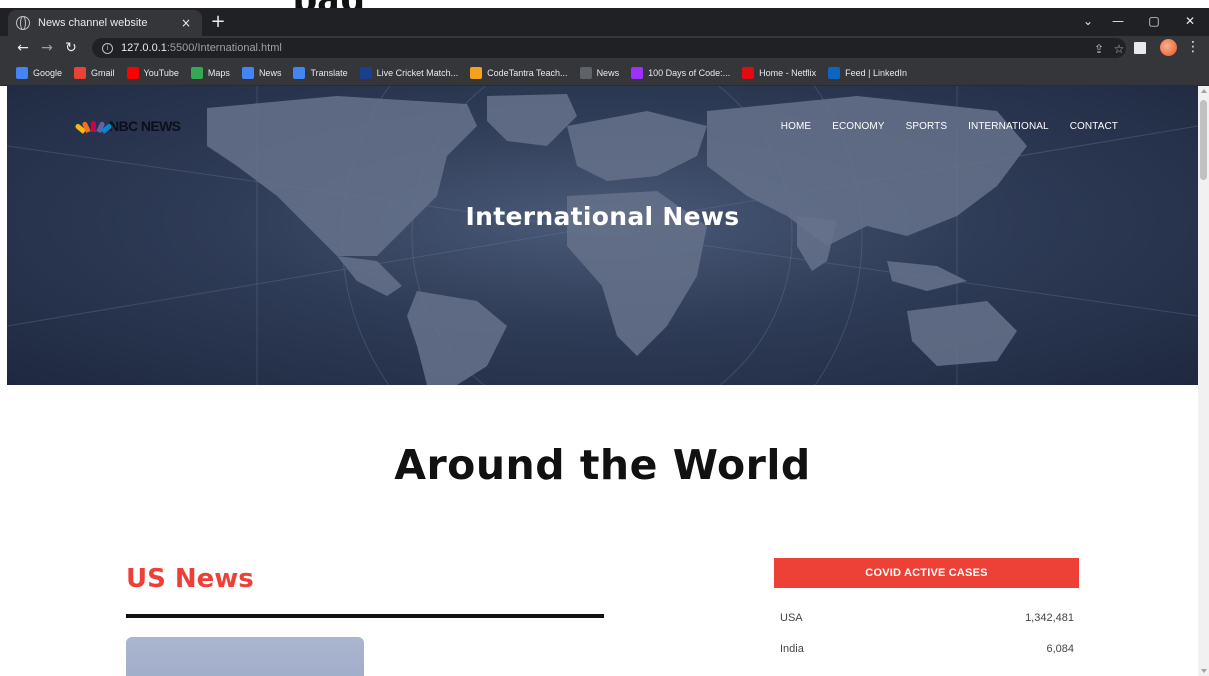 This screenshot has height=676, width=1209. I want to click on bookmark-item: Home - Netflix, so click(779, 72).